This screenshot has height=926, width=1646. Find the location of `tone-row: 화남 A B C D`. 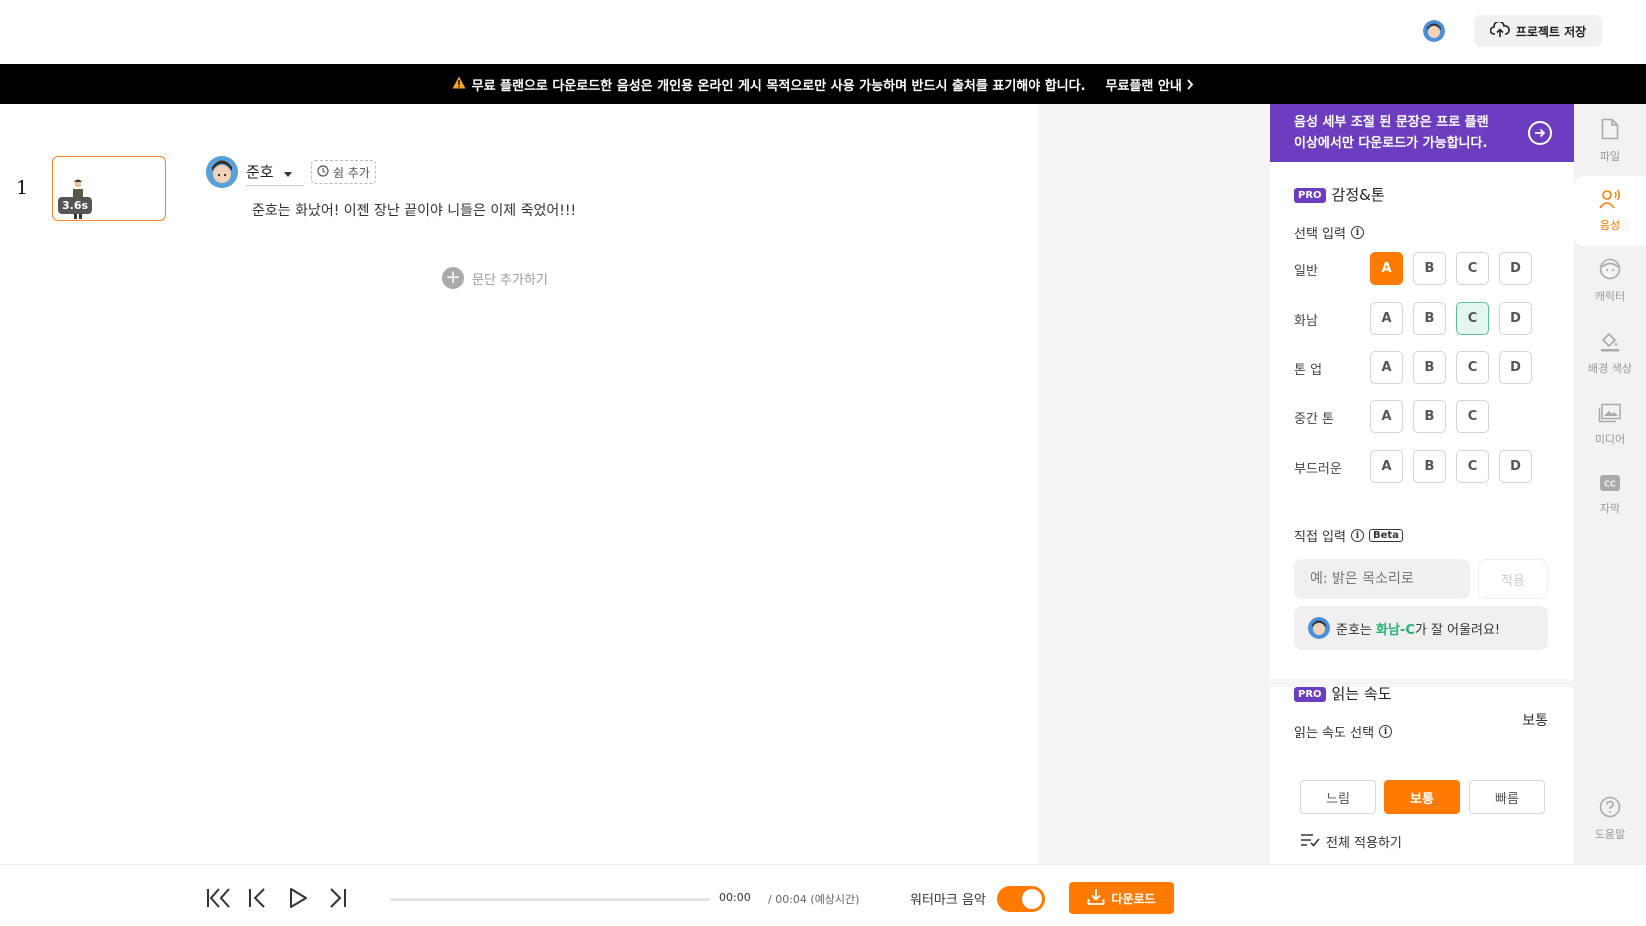

tone-row: 화남 A B C D is located at coordinates (1424, 319).